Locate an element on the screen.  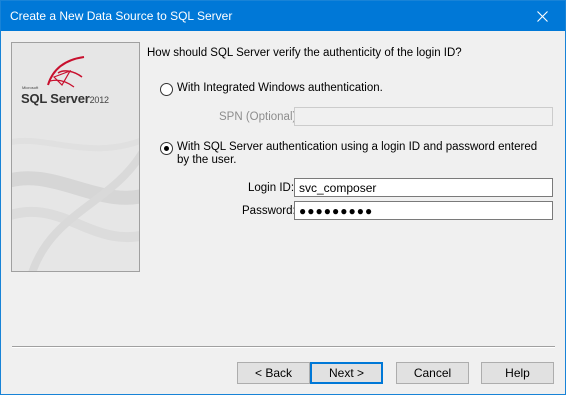
close-icon is located at coordinates (542, 16).